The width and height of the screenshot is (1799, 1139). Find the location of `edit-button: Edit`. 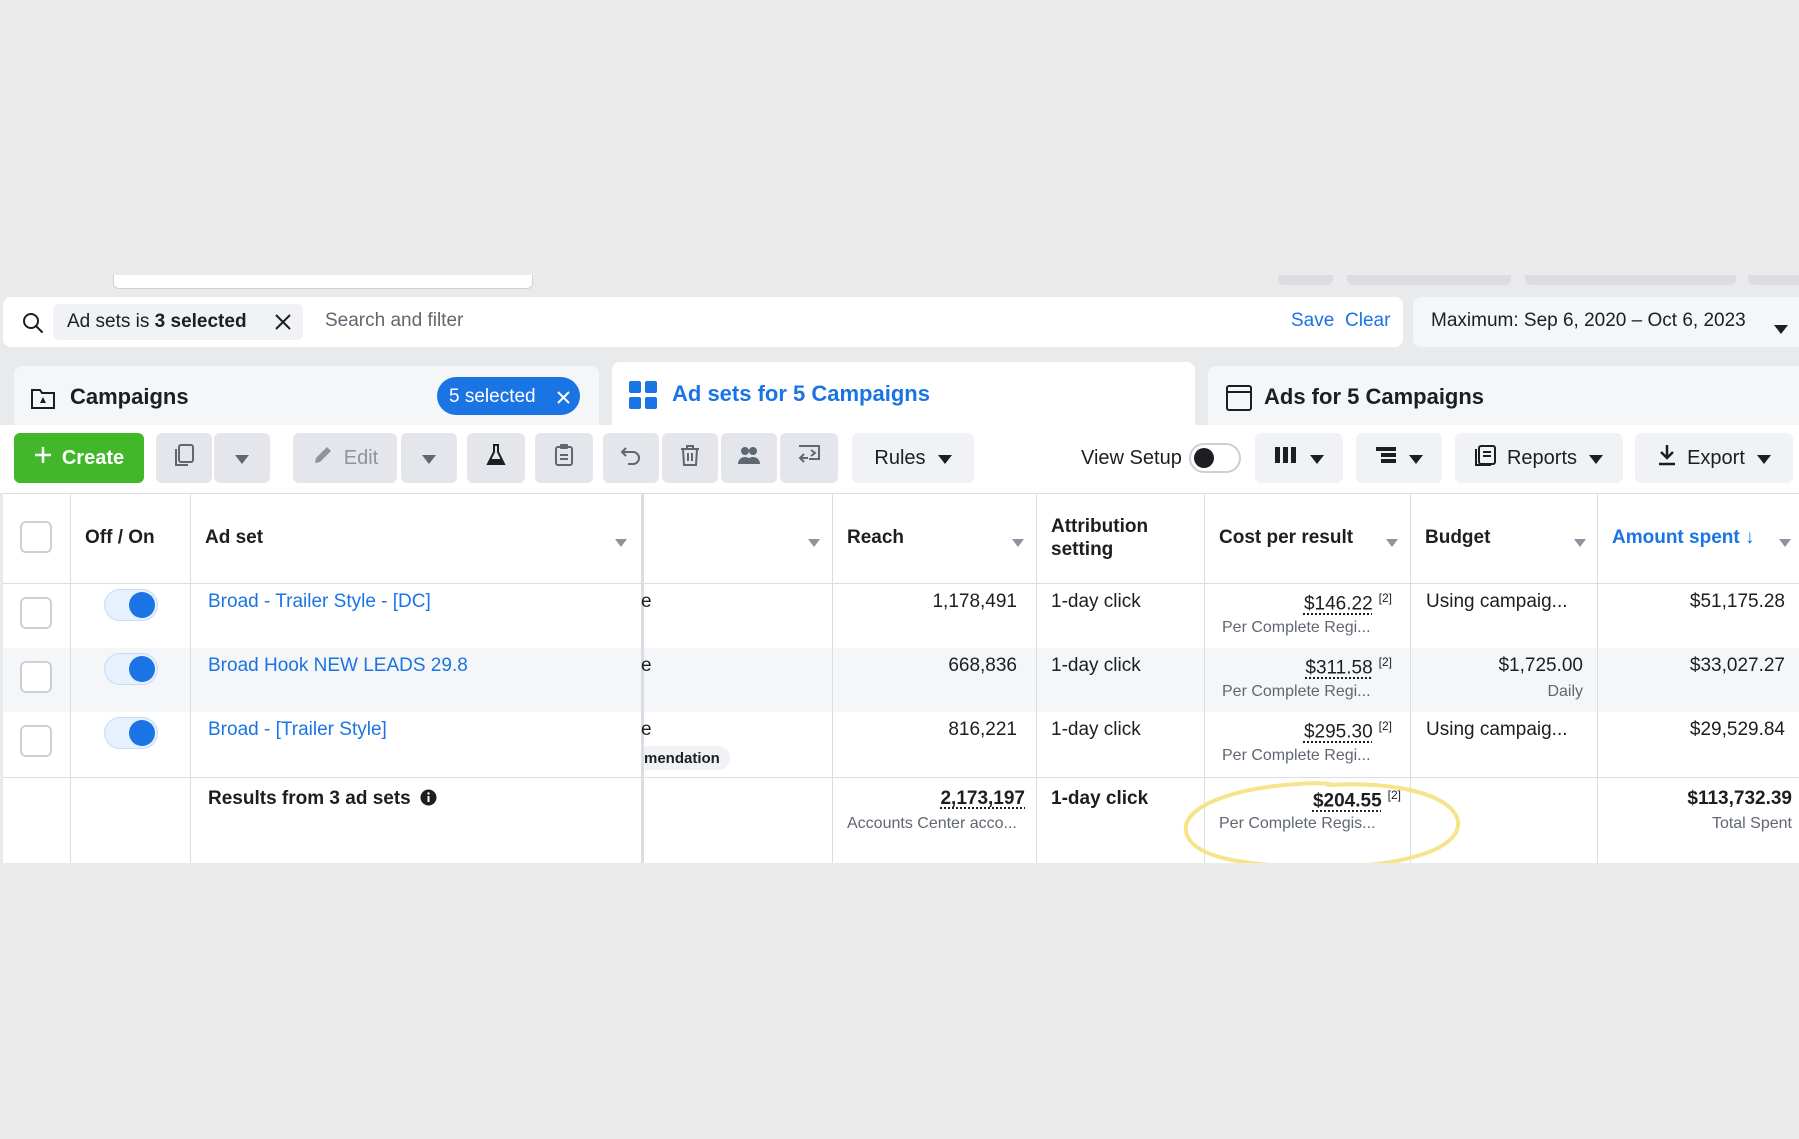

edit-button: Edit is located at coordinates (345, 458).